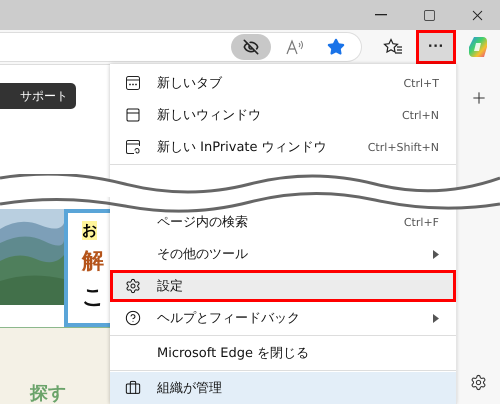  What do you see at coordinates (93, 262) in the screenshot?
I see `card-heading: 解` at bounding box center [93, 262].